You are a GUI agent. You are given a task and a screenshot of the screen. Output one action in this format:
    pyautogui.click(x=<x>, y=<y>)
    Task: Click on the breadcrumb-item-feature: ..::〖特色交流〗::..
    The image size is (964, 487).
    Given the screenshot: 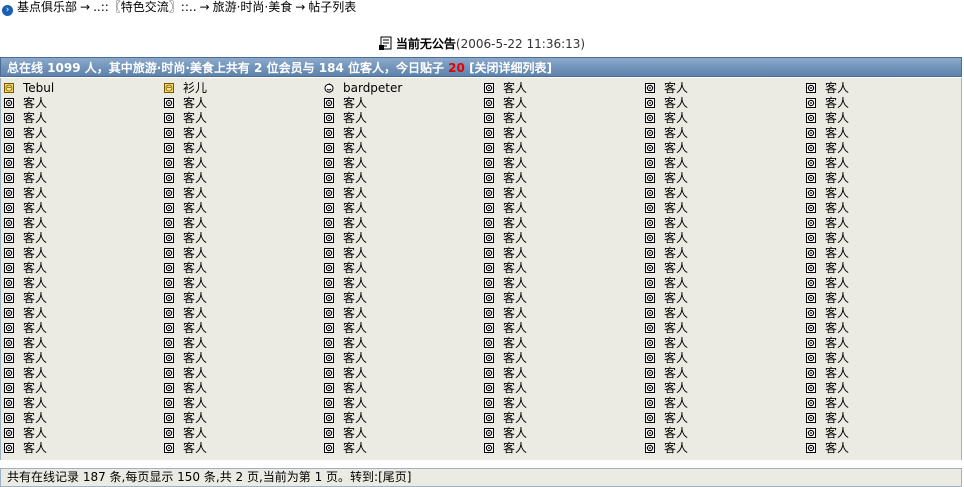 What is the action you would take?
    pyautogui.click(x=144, y=7)
    